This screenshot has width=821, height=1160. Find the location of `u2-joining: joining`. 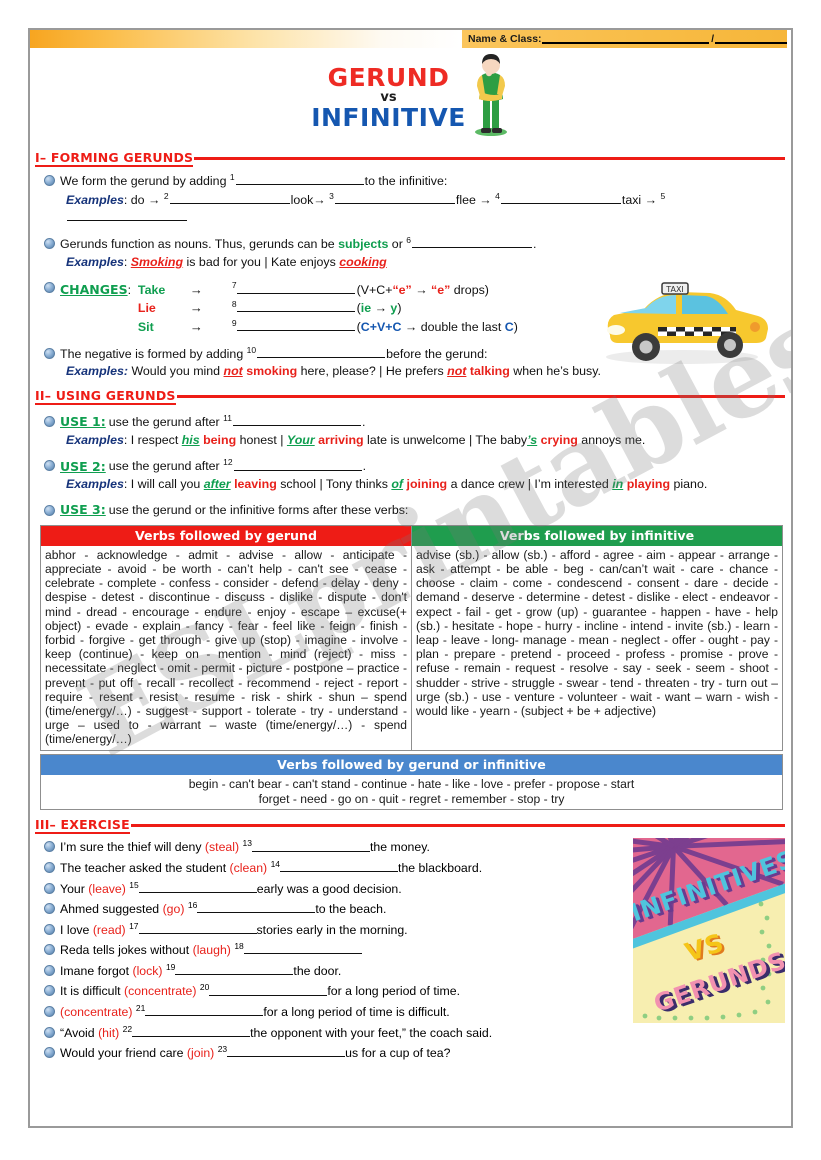

u2-joining: joining is located at coordinates (427, 484).